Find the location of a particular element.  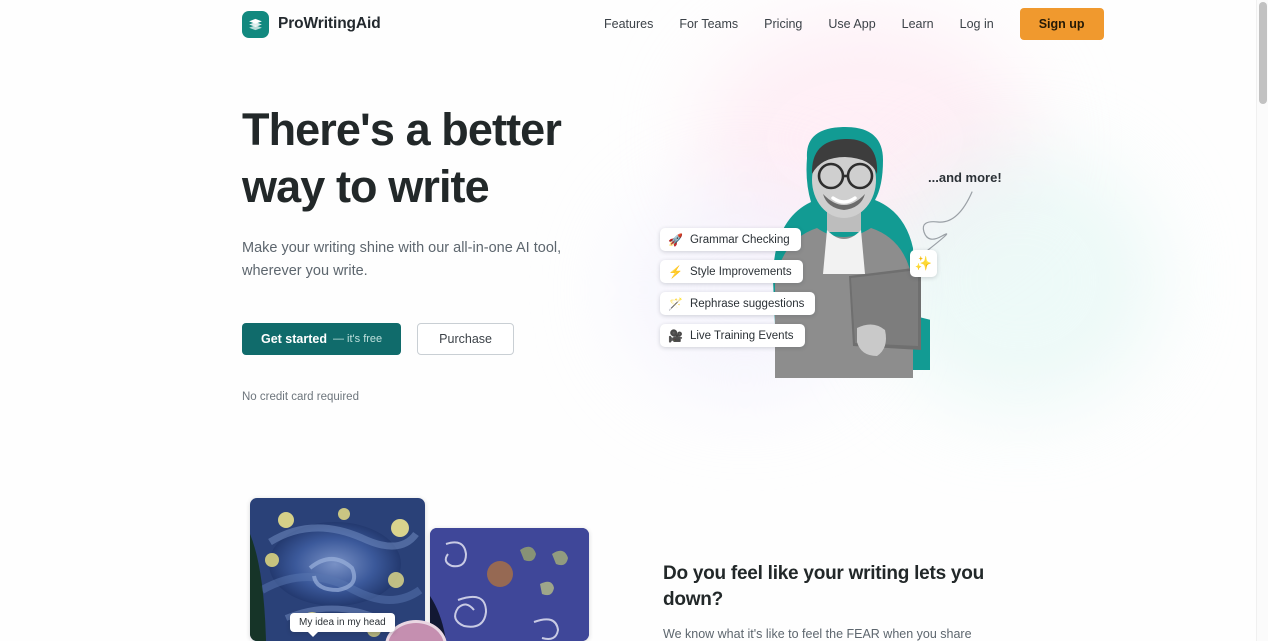

get-started-button: Get started — it's free is located at coordinates (322, 339).